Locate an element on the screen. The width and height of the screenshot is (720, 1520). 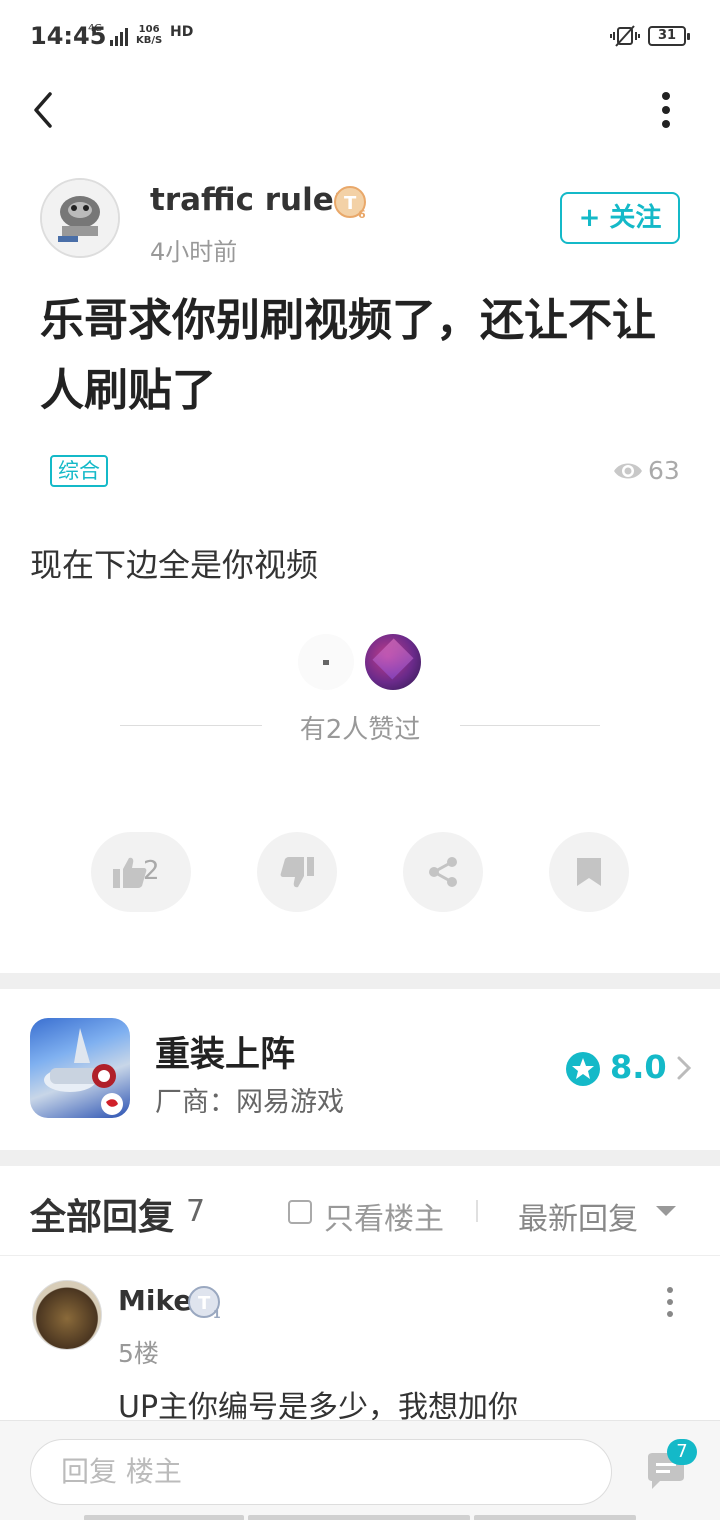
level-badge-icon: T 1 is located at coordinates (204, 1303).